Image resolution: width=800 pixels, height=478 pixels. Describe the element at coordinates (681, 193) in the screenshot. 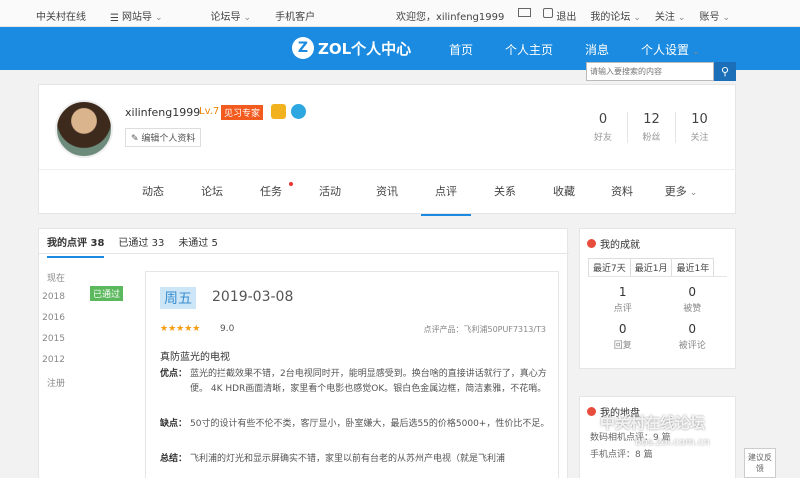

I see `tab-more: 更多` at that location.